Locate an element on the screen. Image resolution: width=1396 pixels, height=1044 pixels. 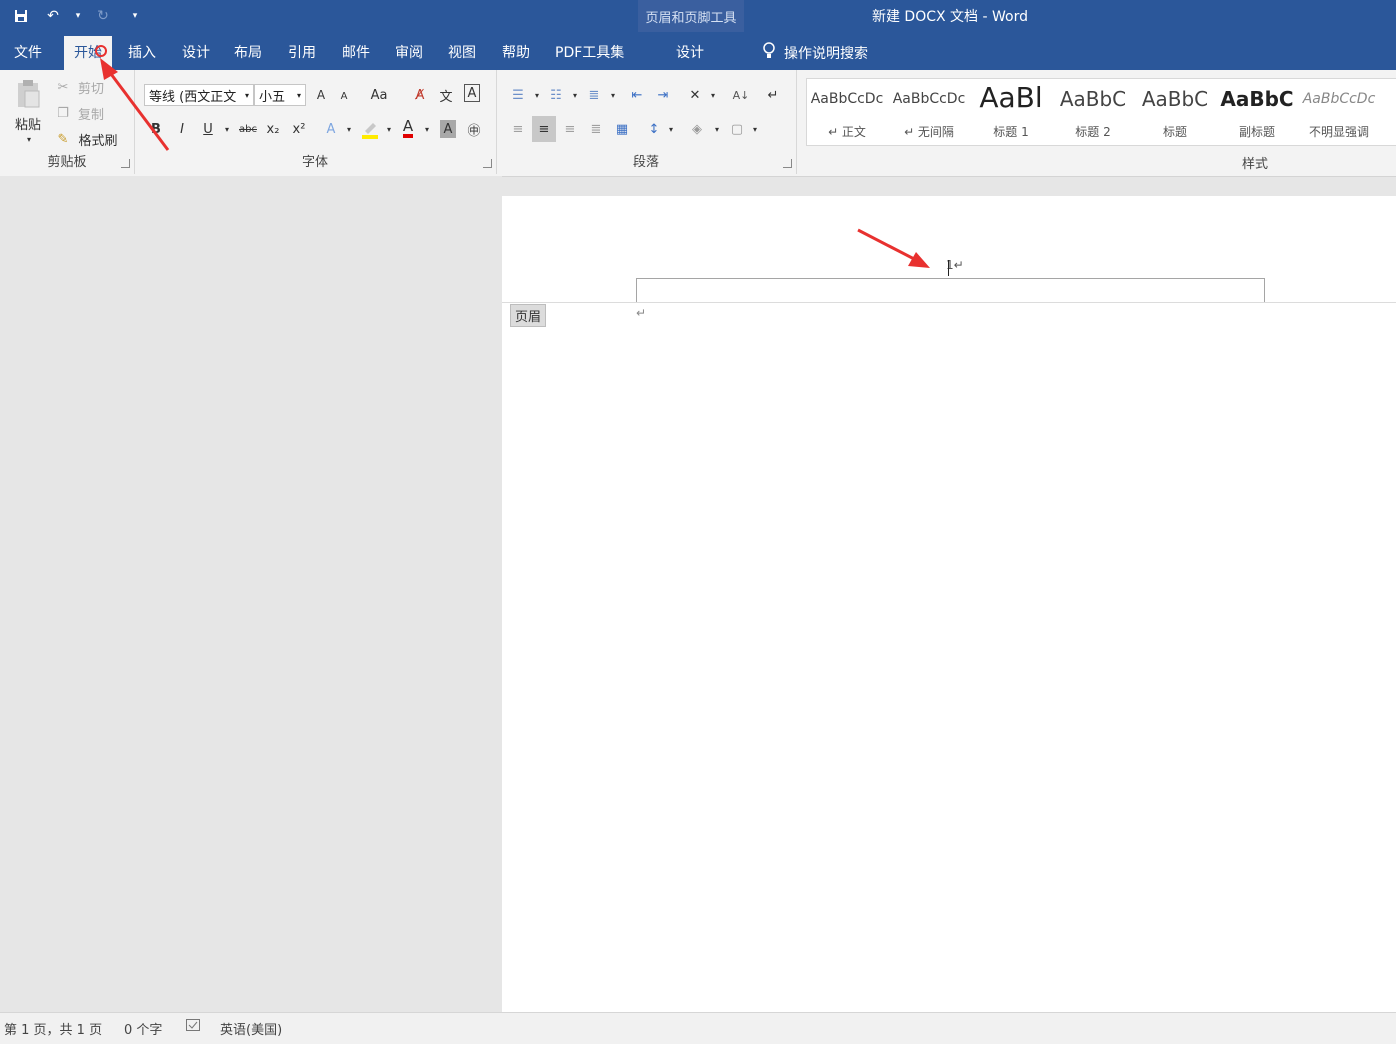
font-color-dropdown-icon: ▾ is located at coordinates (427, 129).